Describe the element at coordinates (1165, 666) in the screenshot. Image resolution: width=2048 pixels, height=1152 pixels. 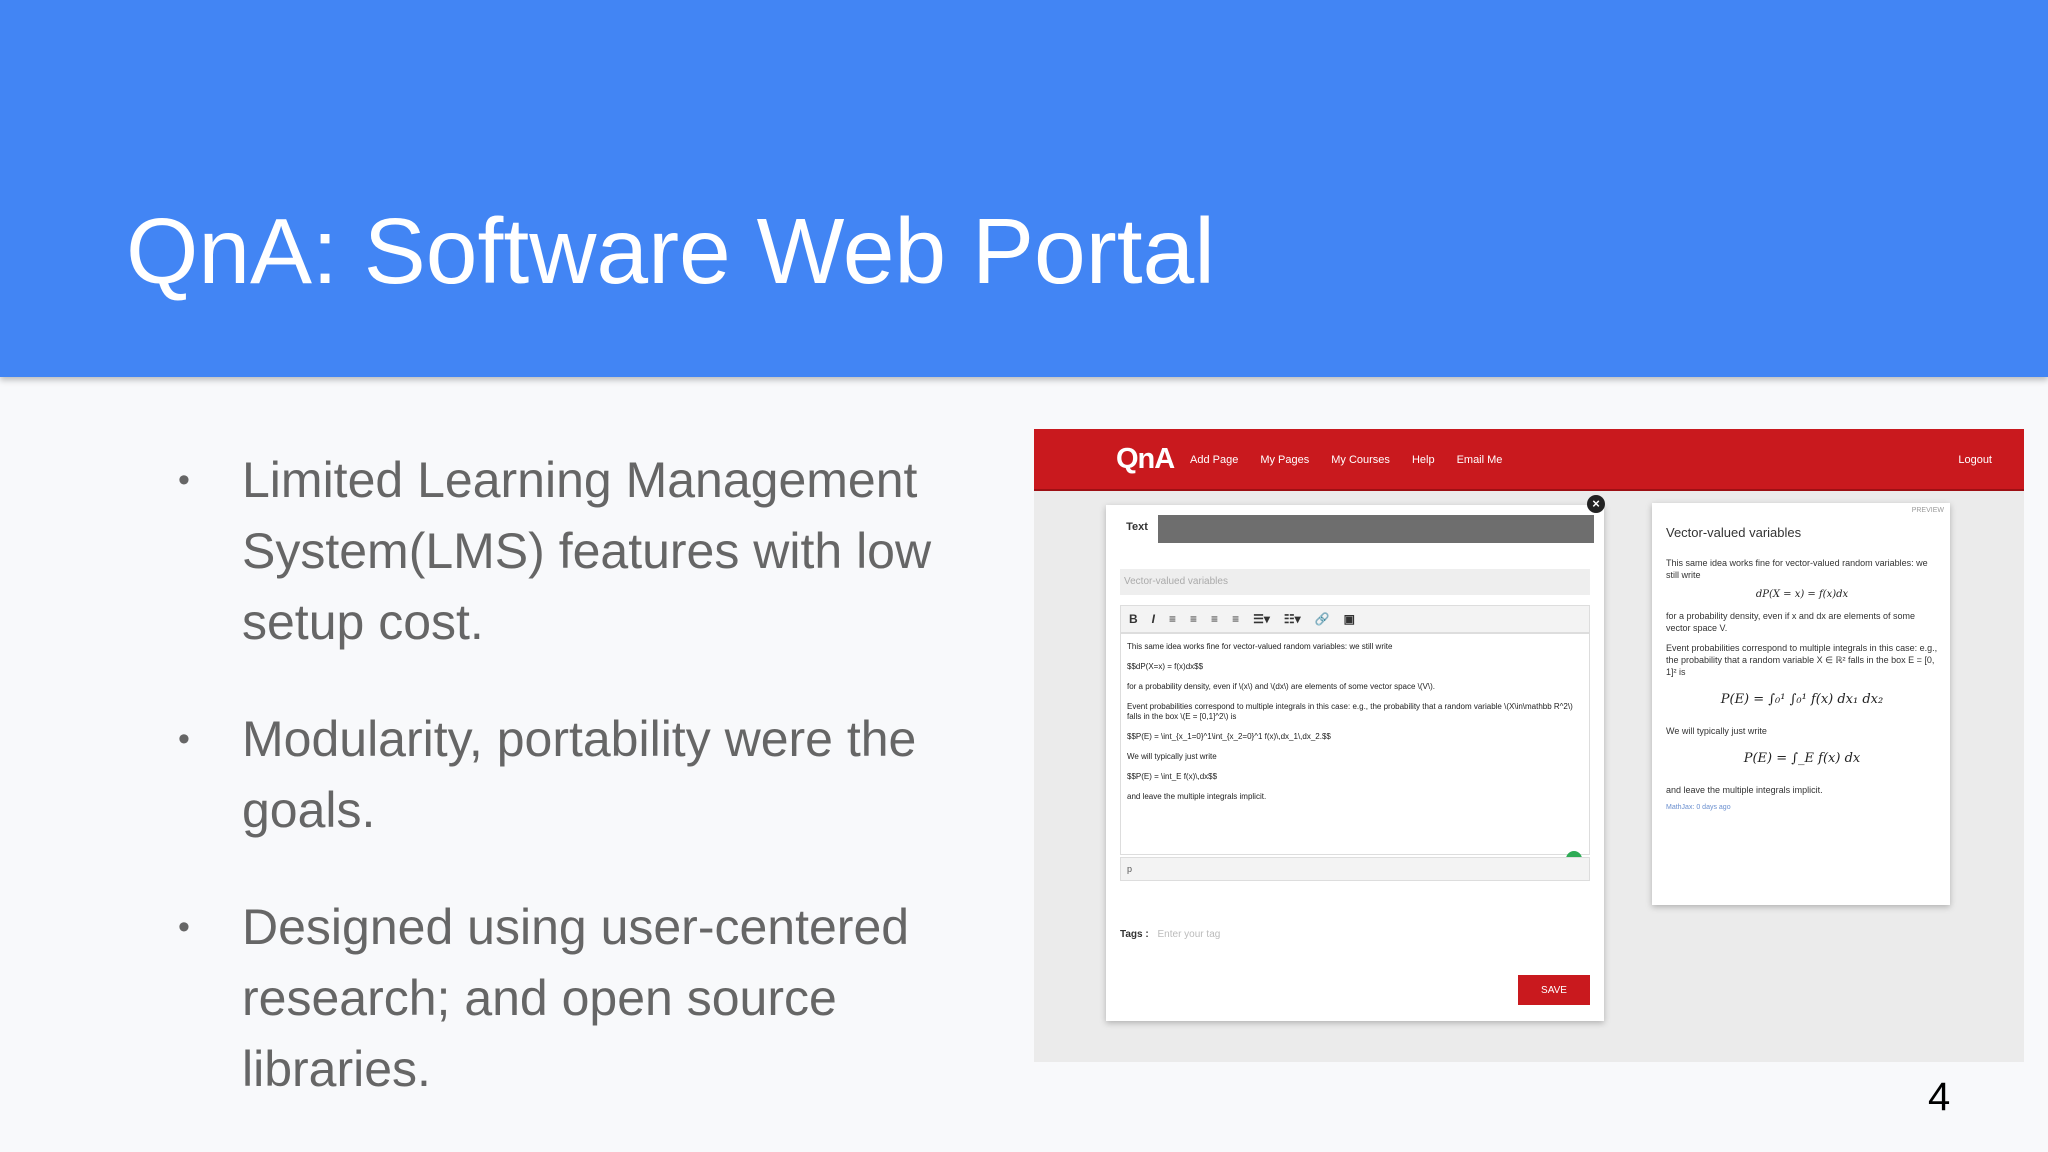
I see `editor-line: $$dP(X=x) = f(x)dx$$` at that location.